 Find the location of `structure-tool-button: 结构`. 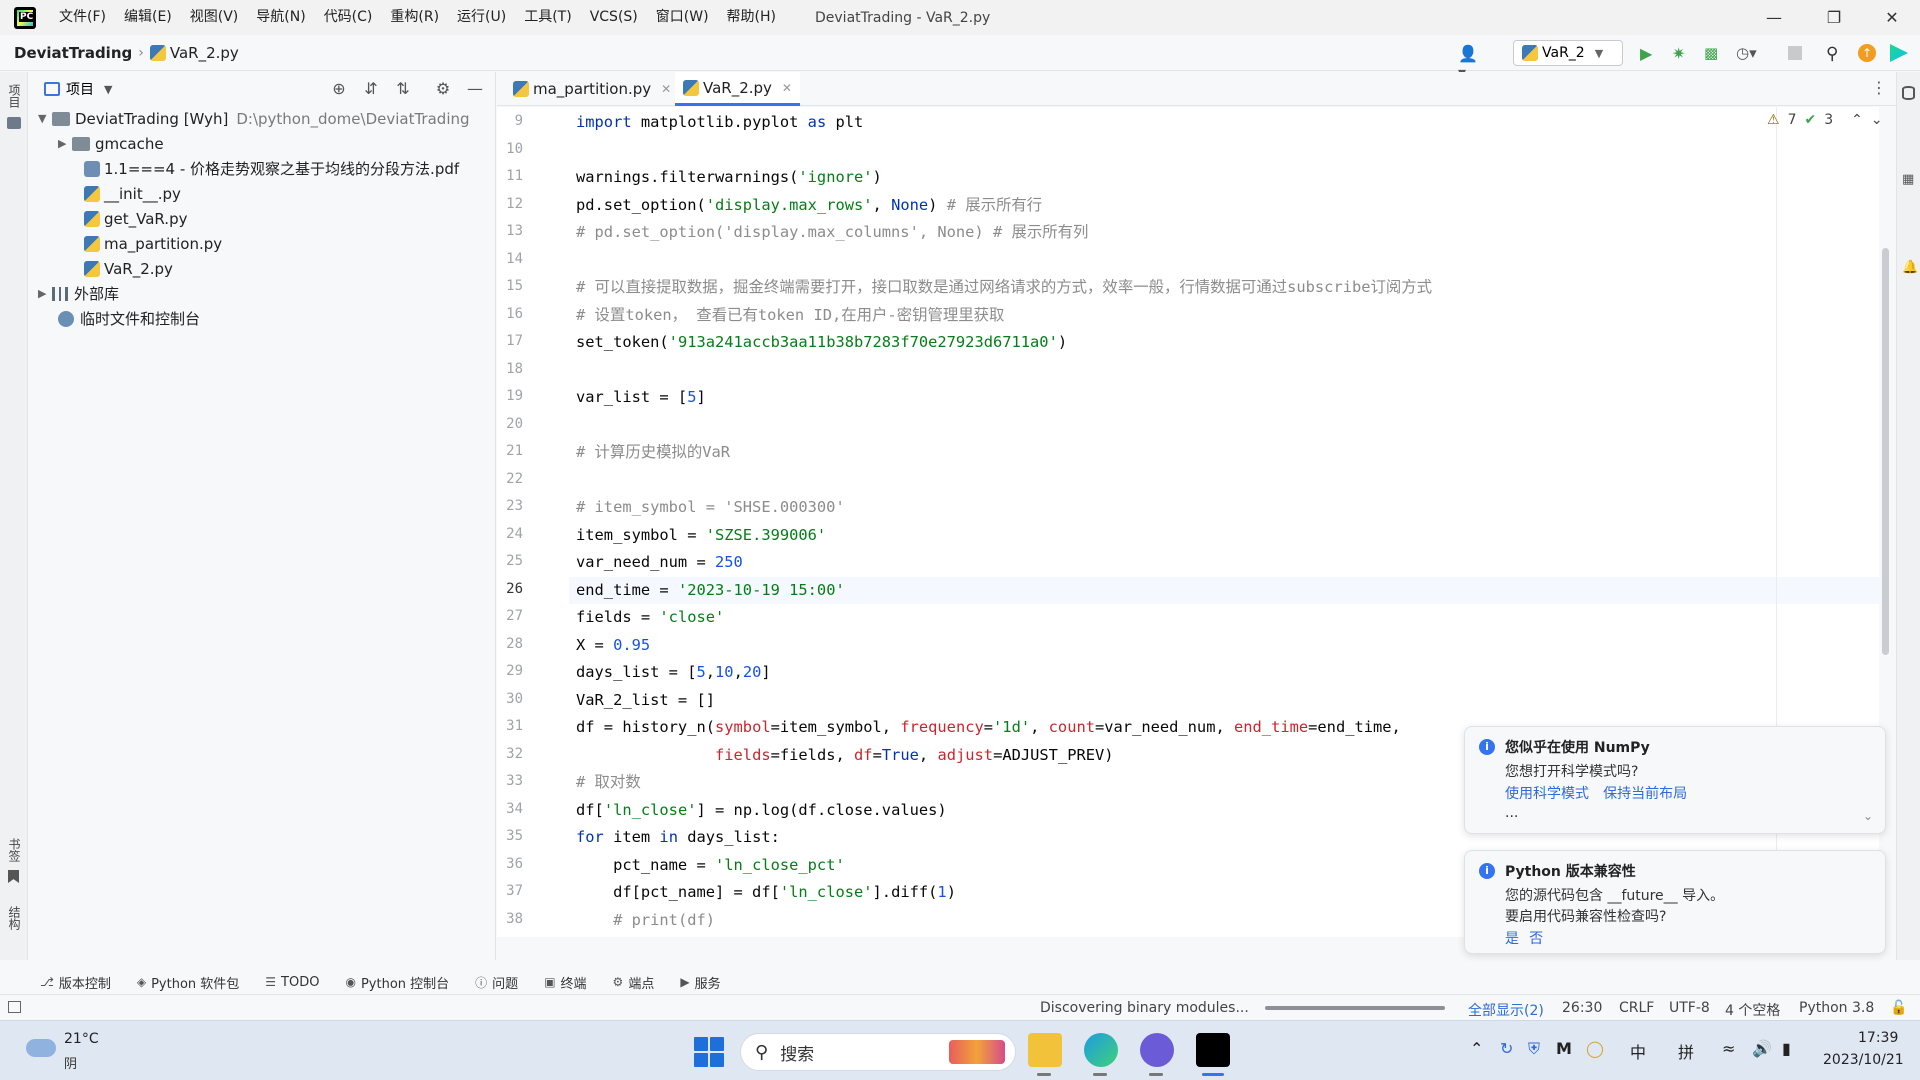

structure-tool-button: 结构 is located at coordinates (14, 918).